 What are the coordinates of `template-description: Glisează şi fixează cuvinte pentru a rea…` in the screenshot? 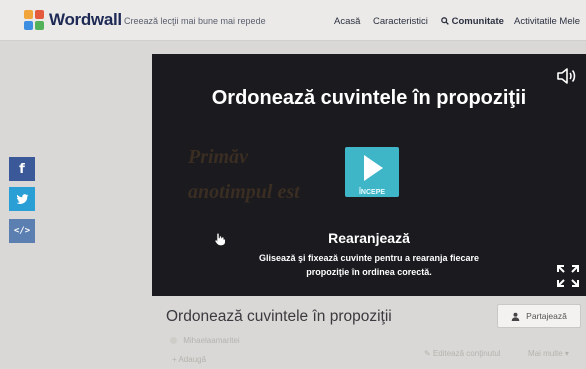 It's located at (369, 265).